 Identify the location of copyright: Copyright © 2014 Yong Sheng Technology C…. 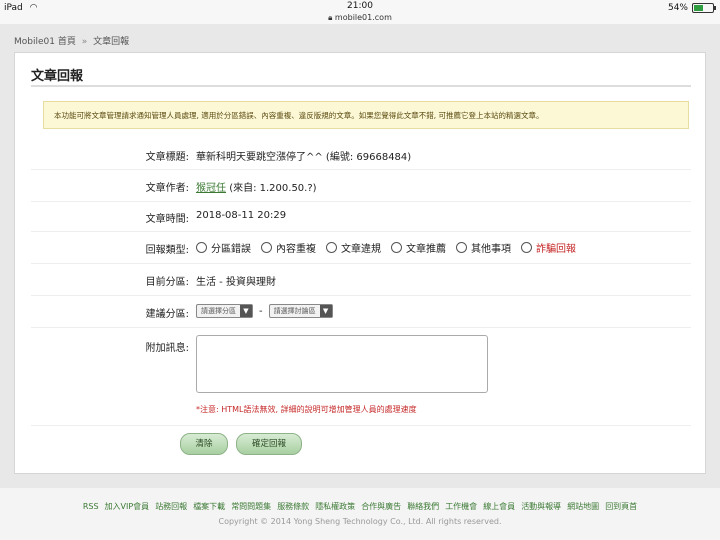
(360, 521).